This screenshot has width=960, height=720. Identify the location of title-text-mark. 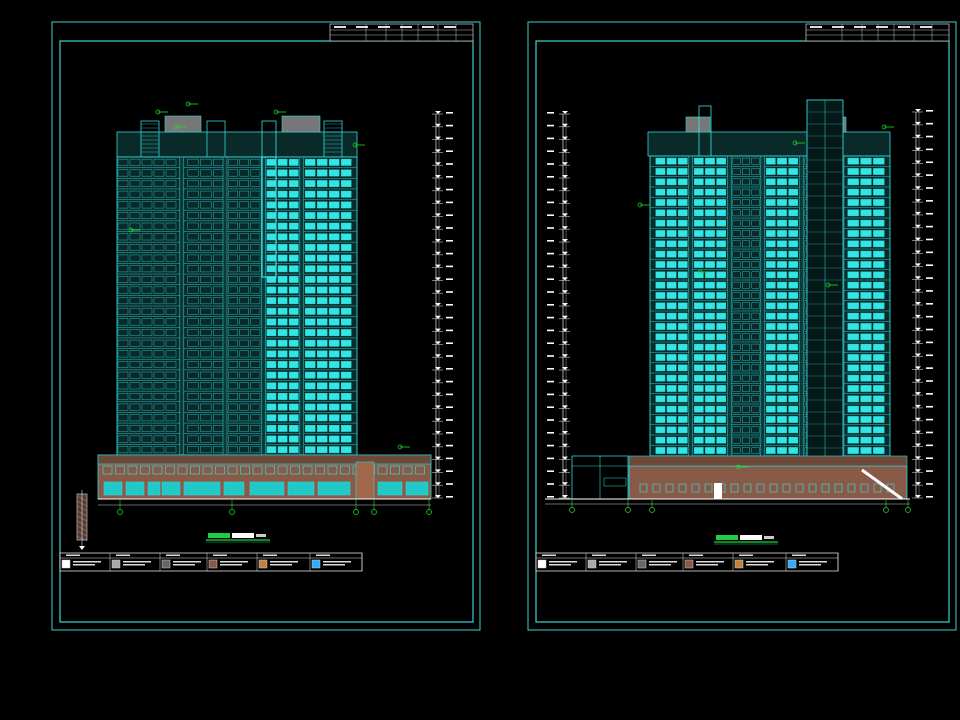
(243, 535).